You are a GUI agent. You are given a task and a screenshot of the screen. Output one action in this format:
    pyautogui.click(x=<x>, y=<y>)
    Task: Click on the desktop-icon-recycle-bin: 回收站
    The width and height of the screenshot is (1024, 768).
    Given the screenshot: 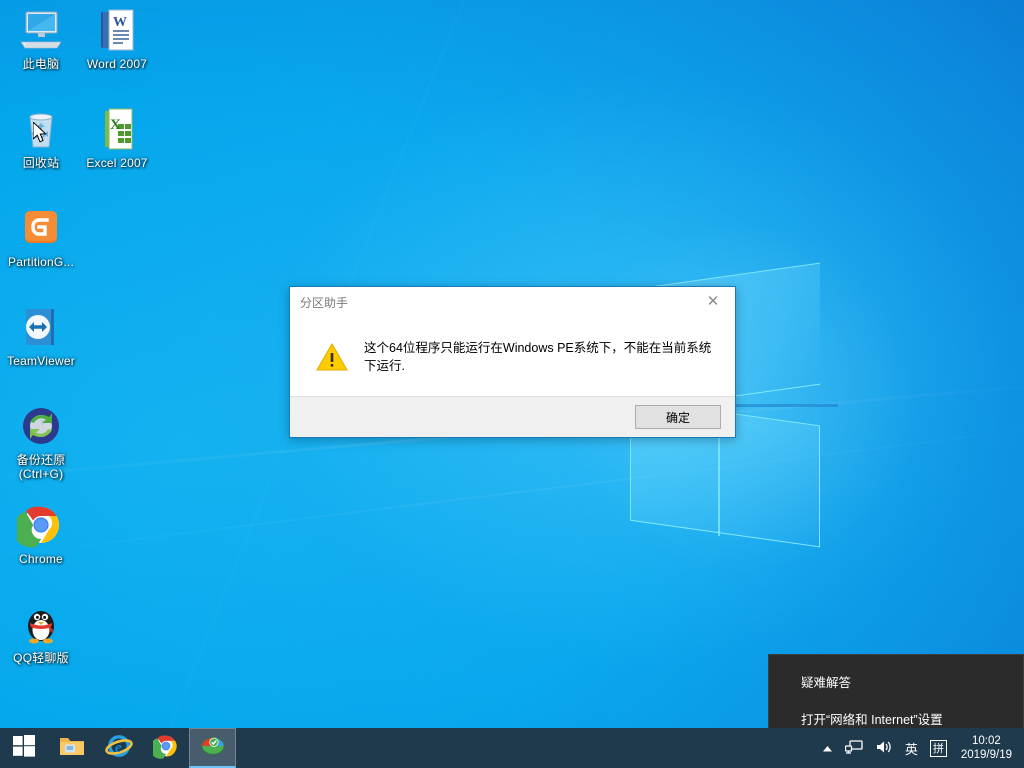 What is the action you would take?
    pyautogui.click(x=41, y=137)
    